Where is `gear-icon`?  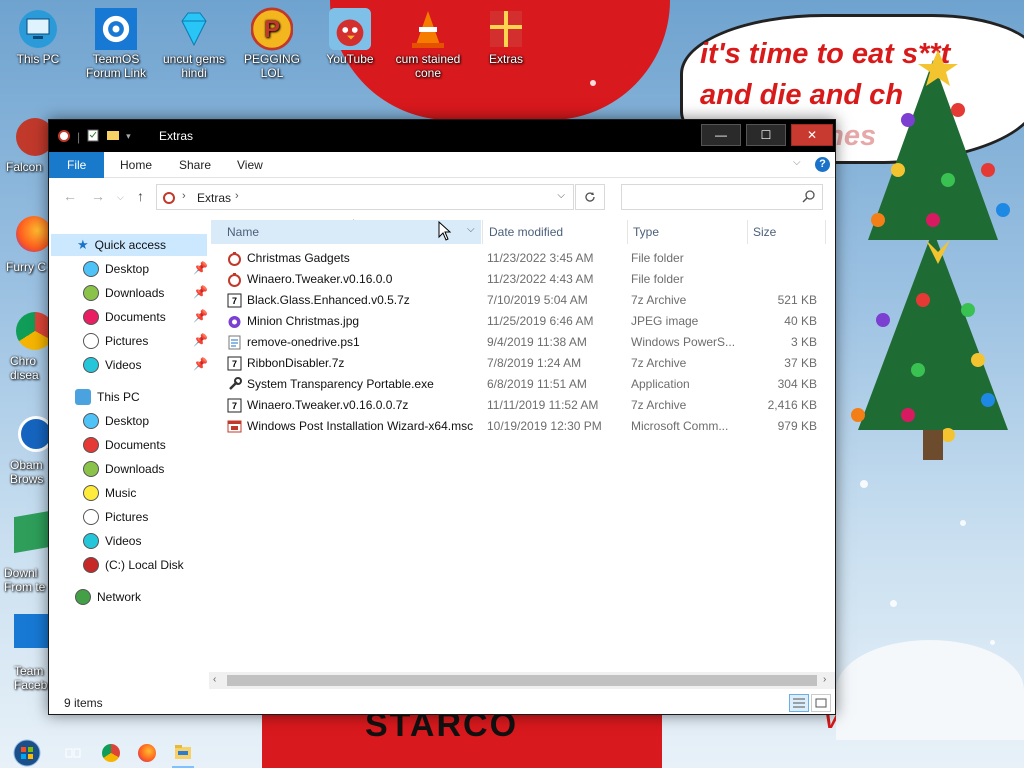 gear-icon is located at coordinates (31, 631).